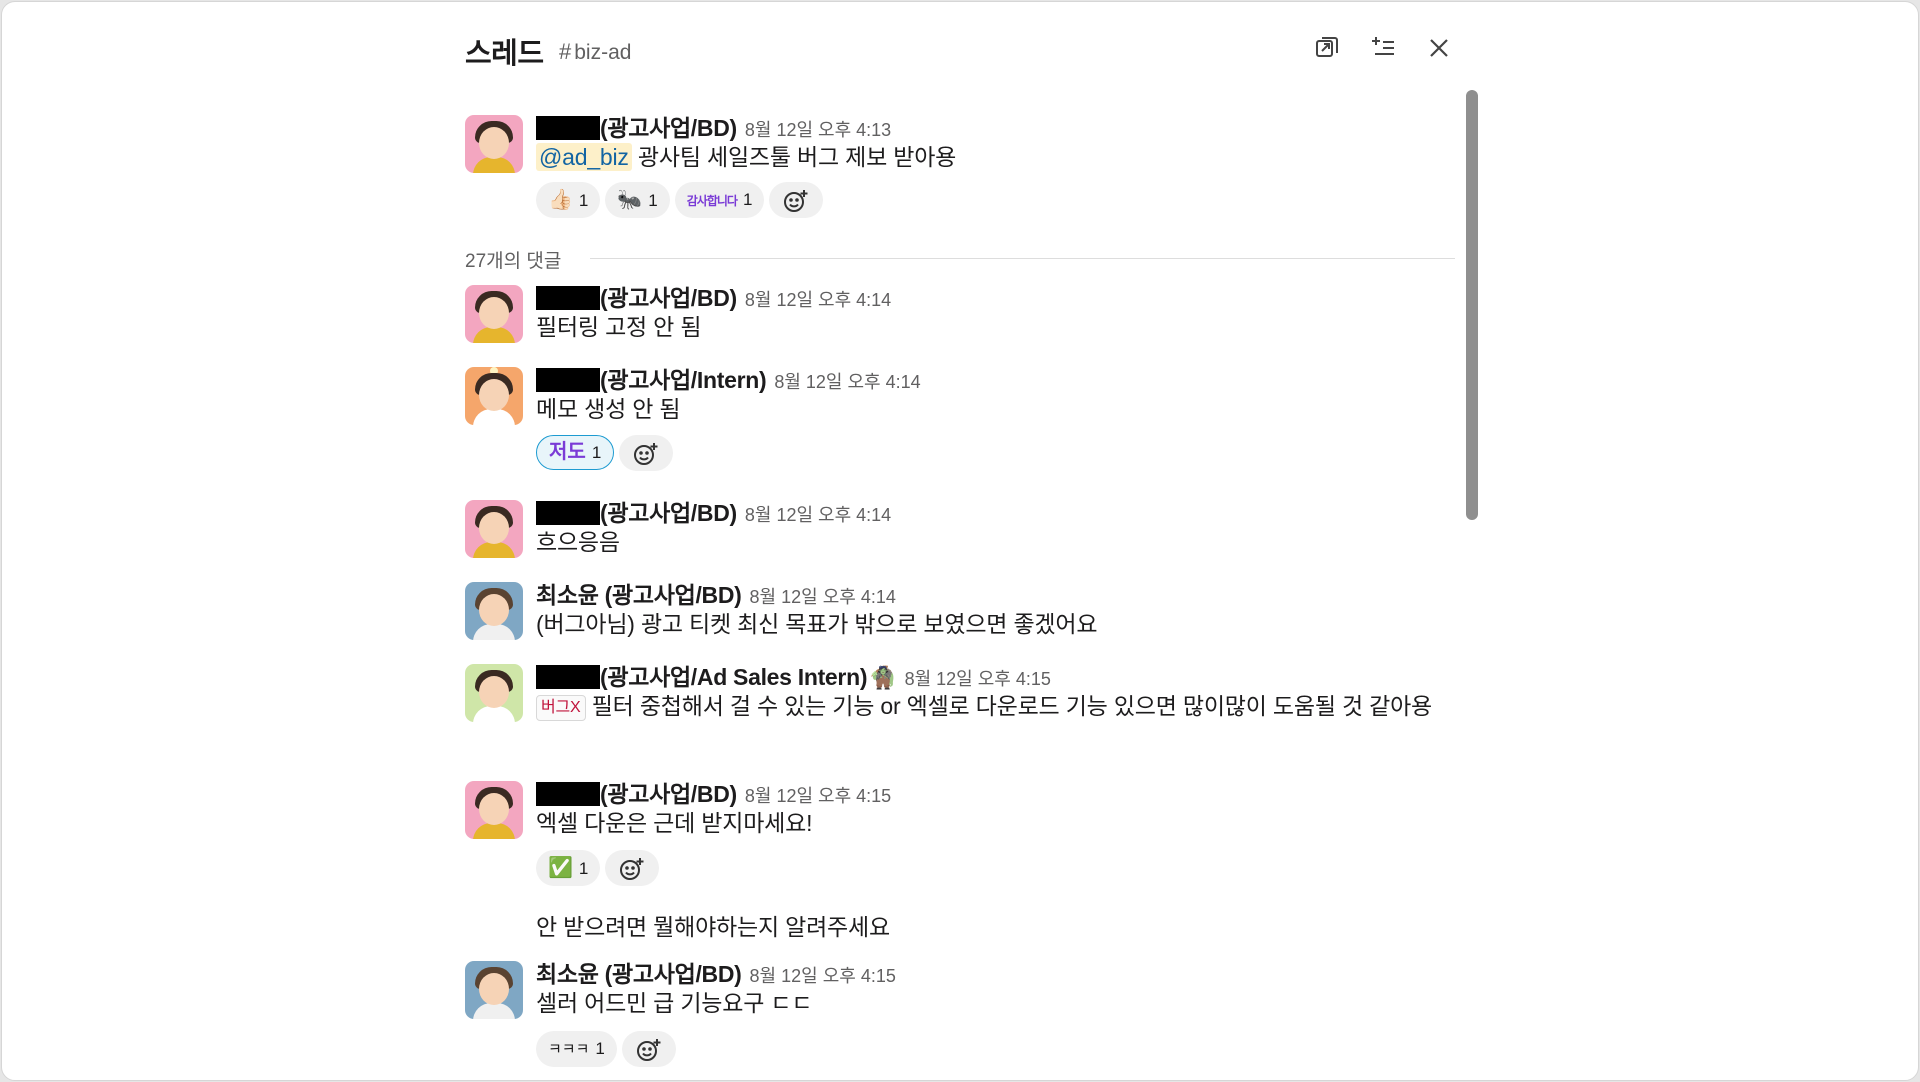  I want to click on message-text: @ad_biz 광사팀 세일즈툴 버그 제보 받아용, so click(996, 157).